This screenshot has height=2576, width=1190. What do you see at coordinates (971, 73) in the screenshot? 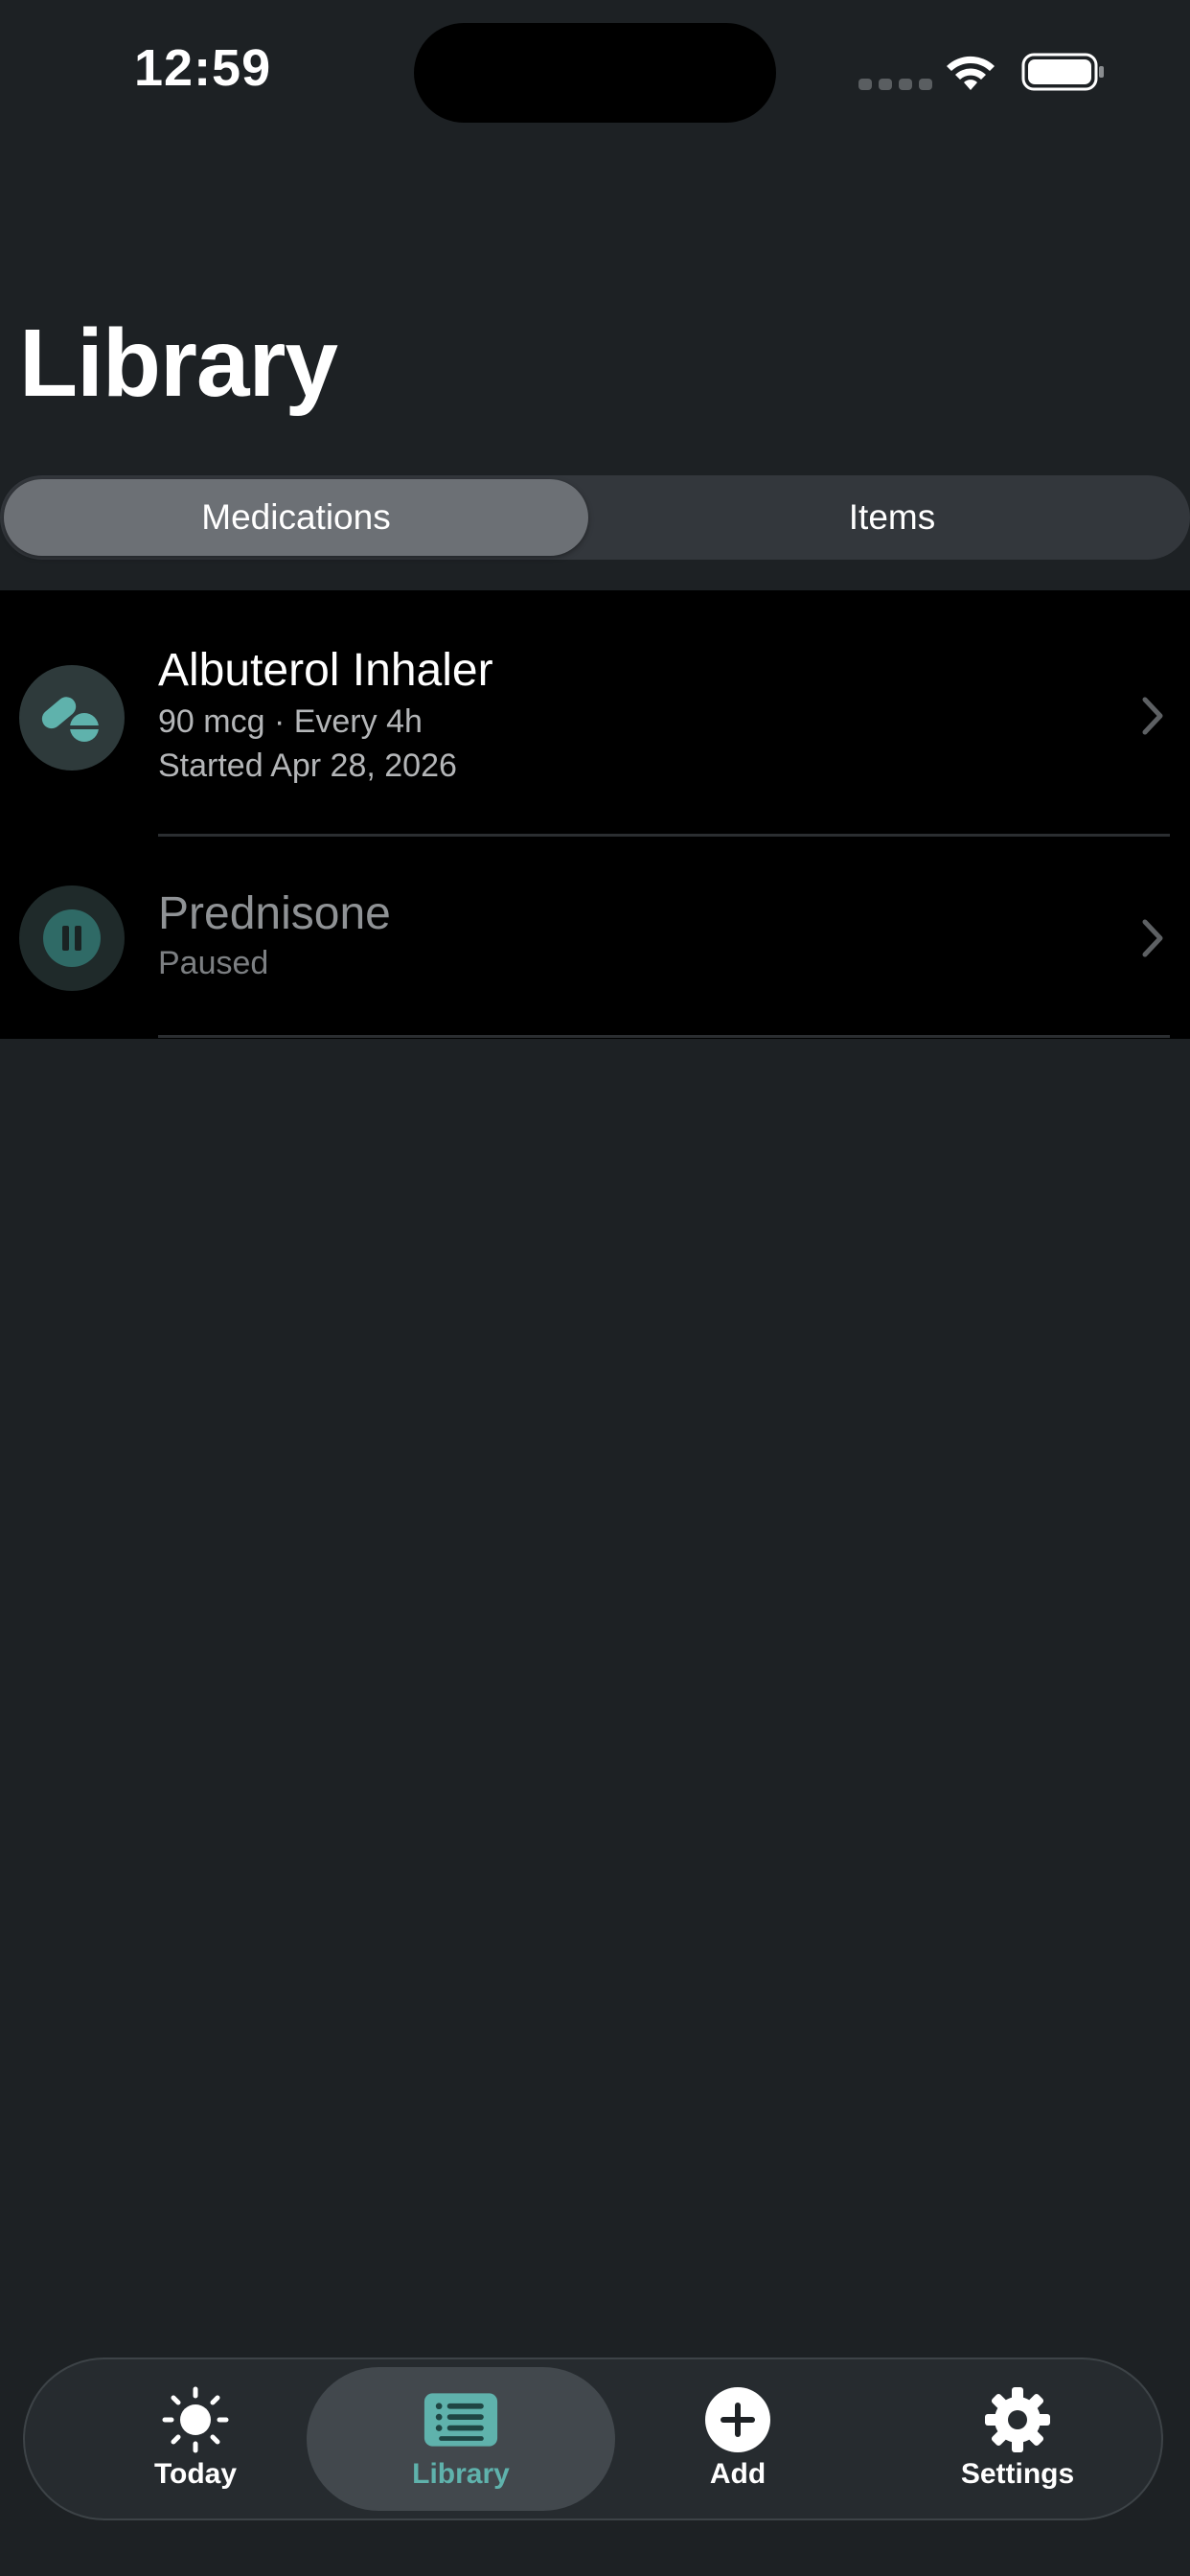
I see `wifi-icon` at bounding box center [971, 73].